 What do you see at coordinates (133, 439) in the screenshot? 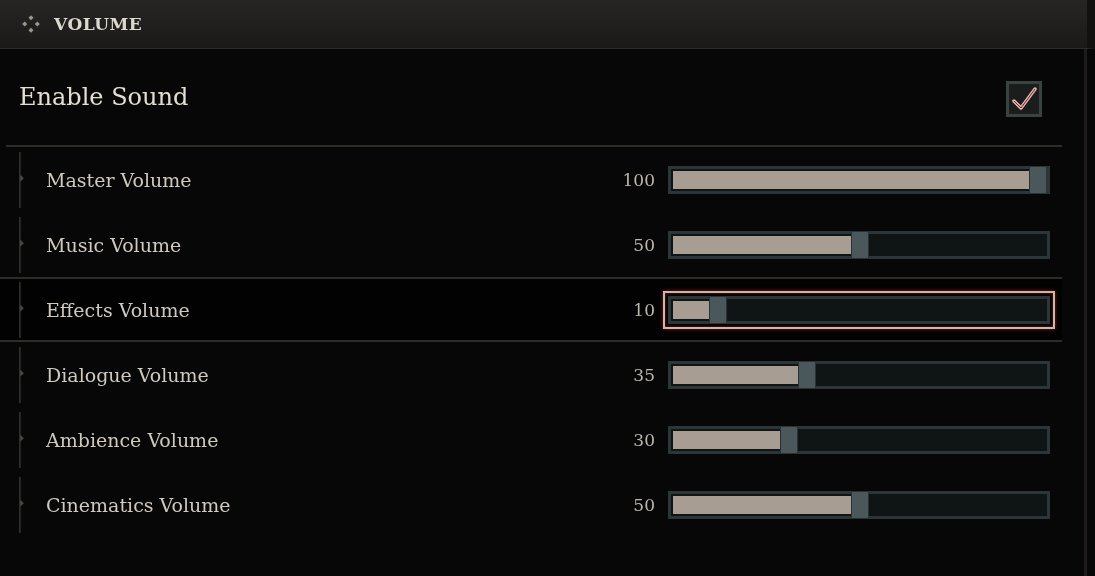
I see `setting-label: Ambience Volume` at bounding box center [133, 439].